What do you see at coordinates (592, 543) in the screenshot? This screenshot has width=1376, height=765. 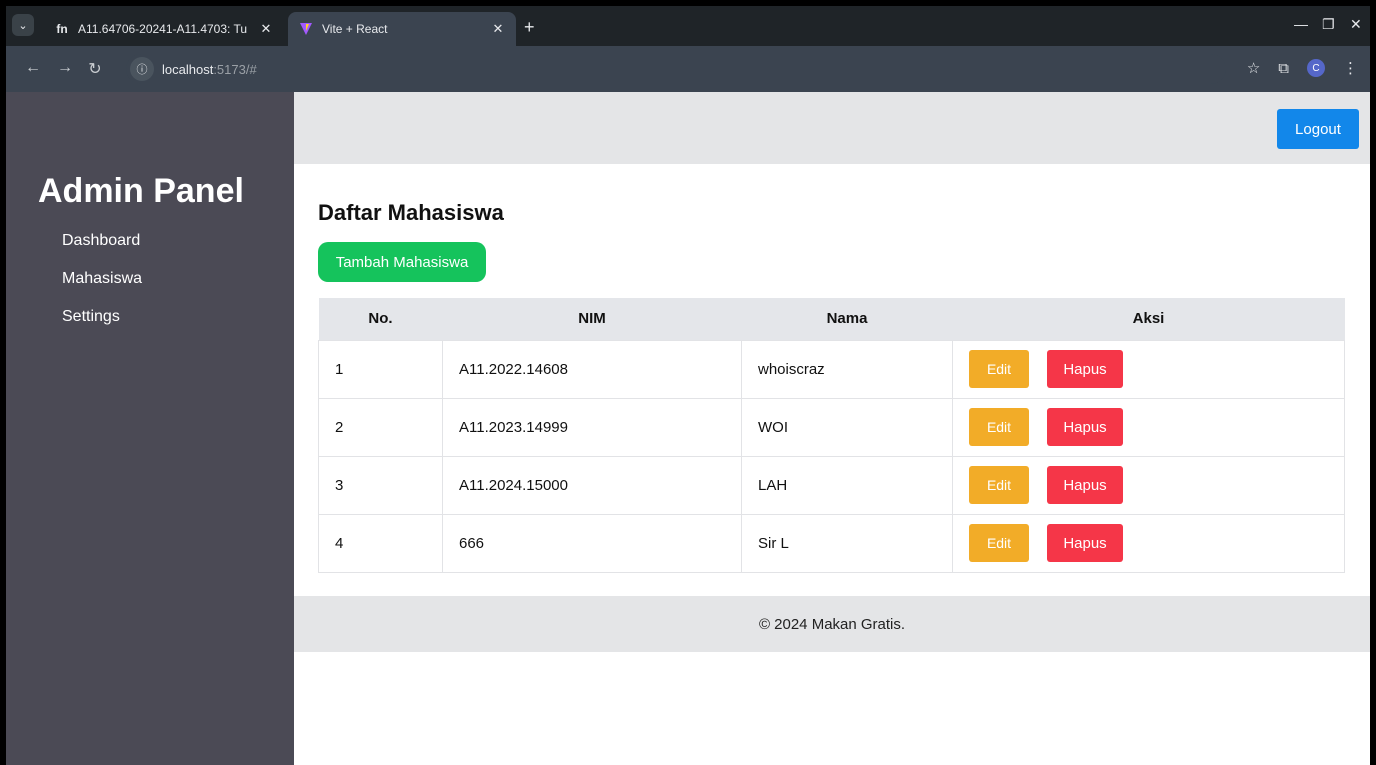 I see `row-nim: 666` at bounding box center [592, 543].